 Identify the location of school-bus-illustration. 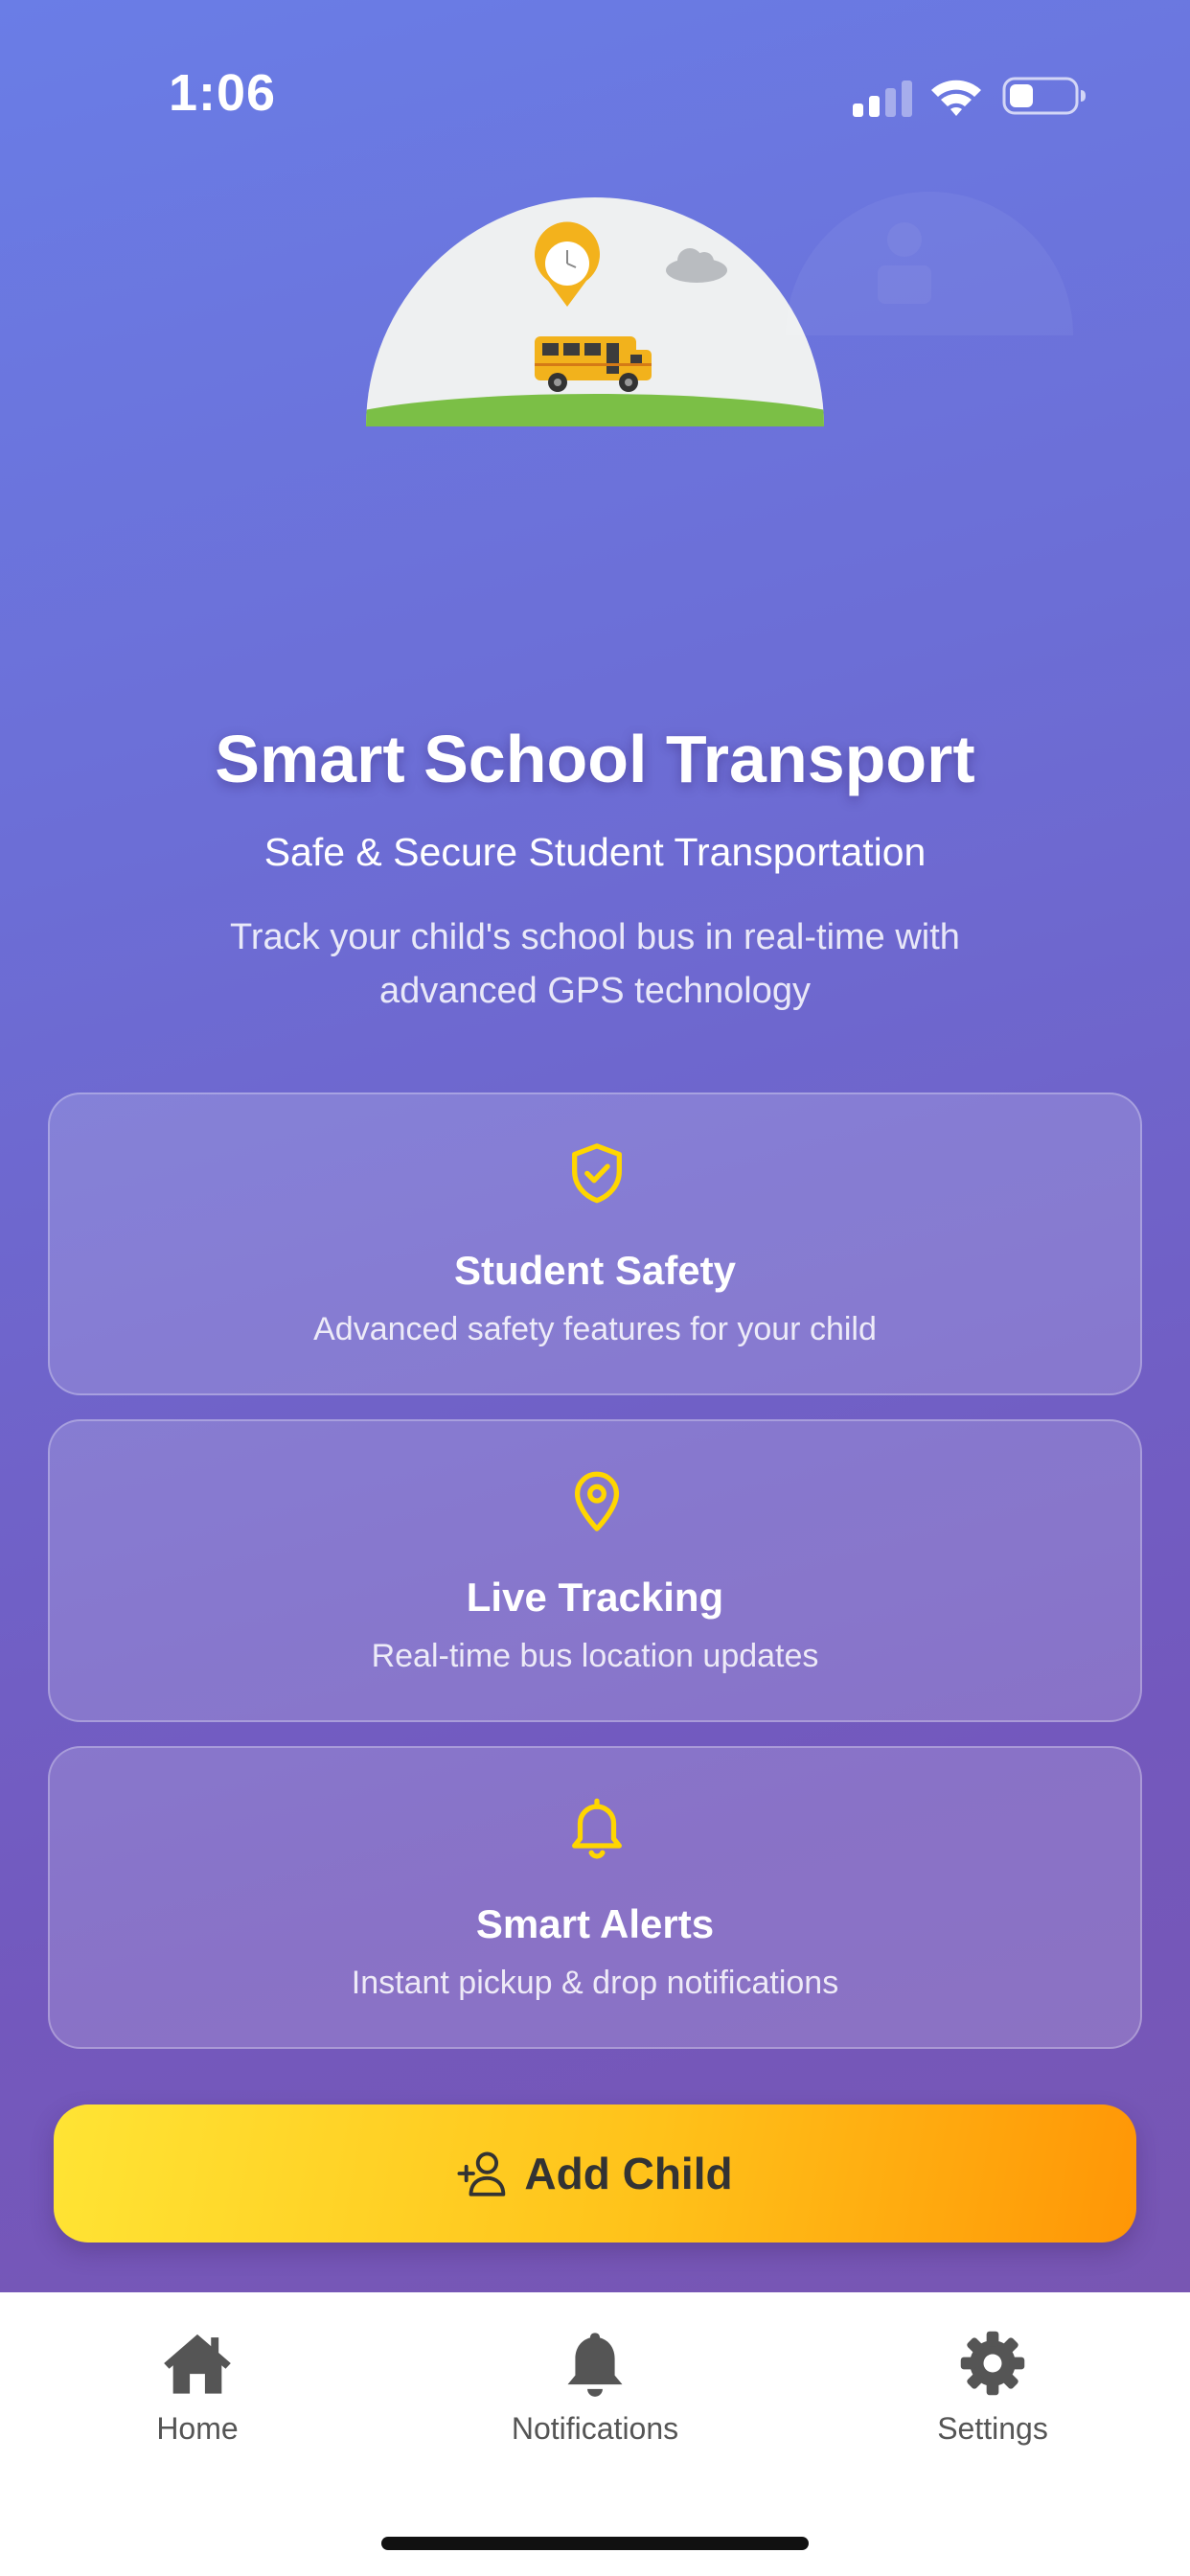
(595, 311).